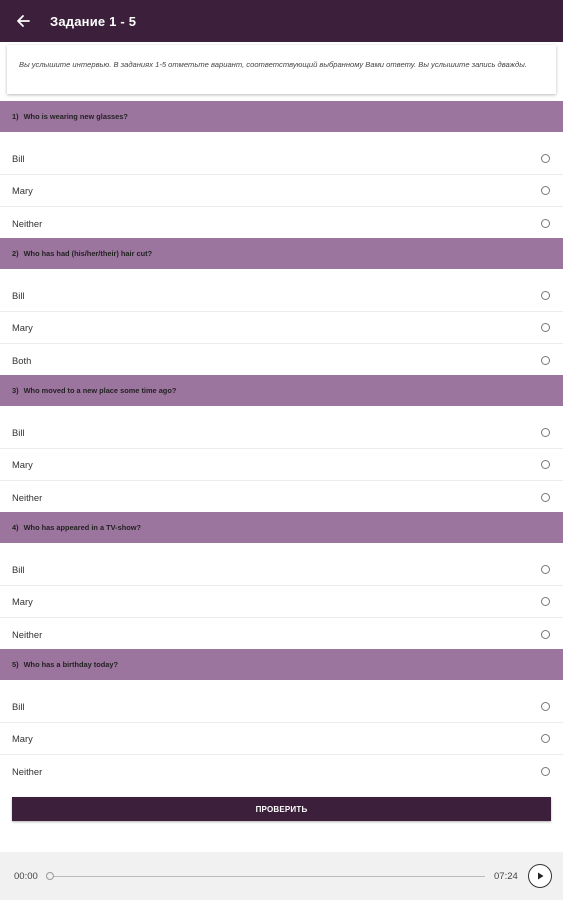  What do you see at coordinates (15, 390) in the screenshot?
I see `question-number: 3)` at bounding box center [15, 390].